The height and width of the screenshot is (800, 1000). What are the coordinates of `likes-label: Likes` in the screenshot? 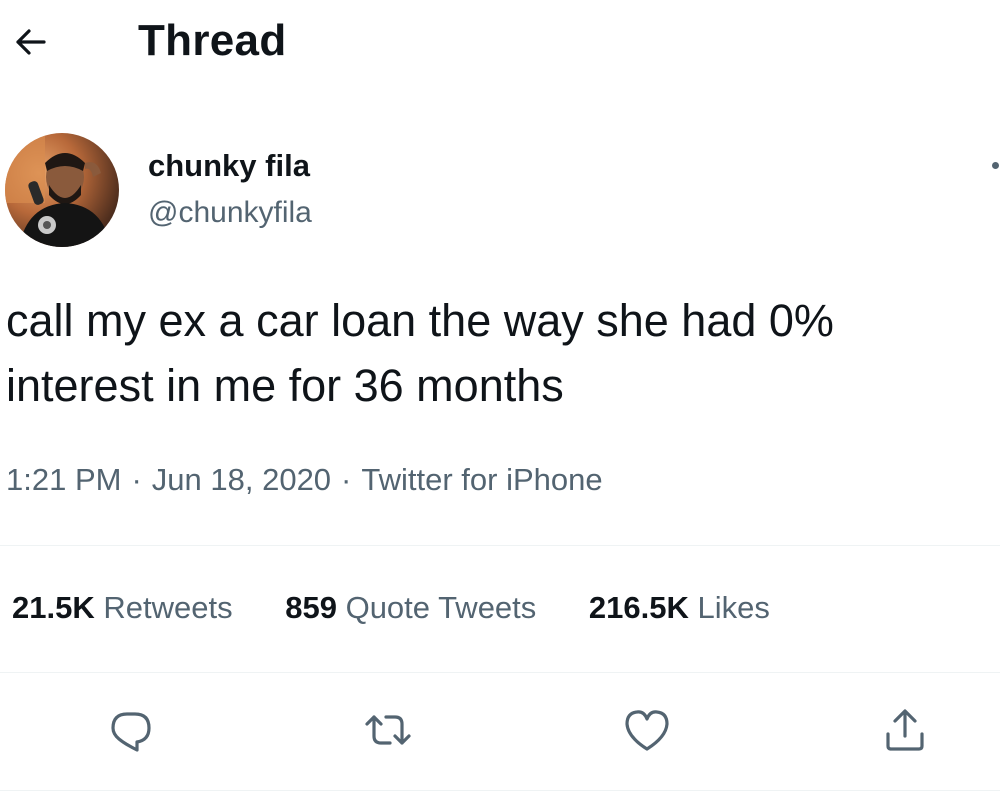 It's located at (733, 607).